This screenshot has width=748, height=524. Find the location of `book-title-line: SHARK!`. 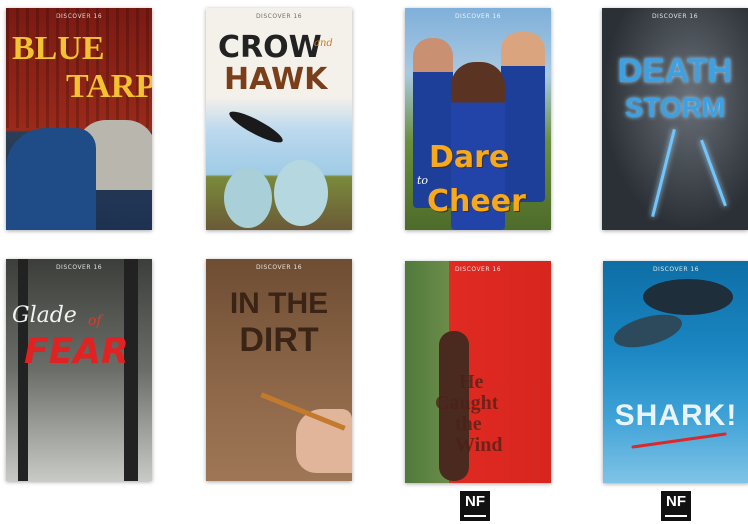

book-title-line: SHARK! is located at coordinates (676, 415).